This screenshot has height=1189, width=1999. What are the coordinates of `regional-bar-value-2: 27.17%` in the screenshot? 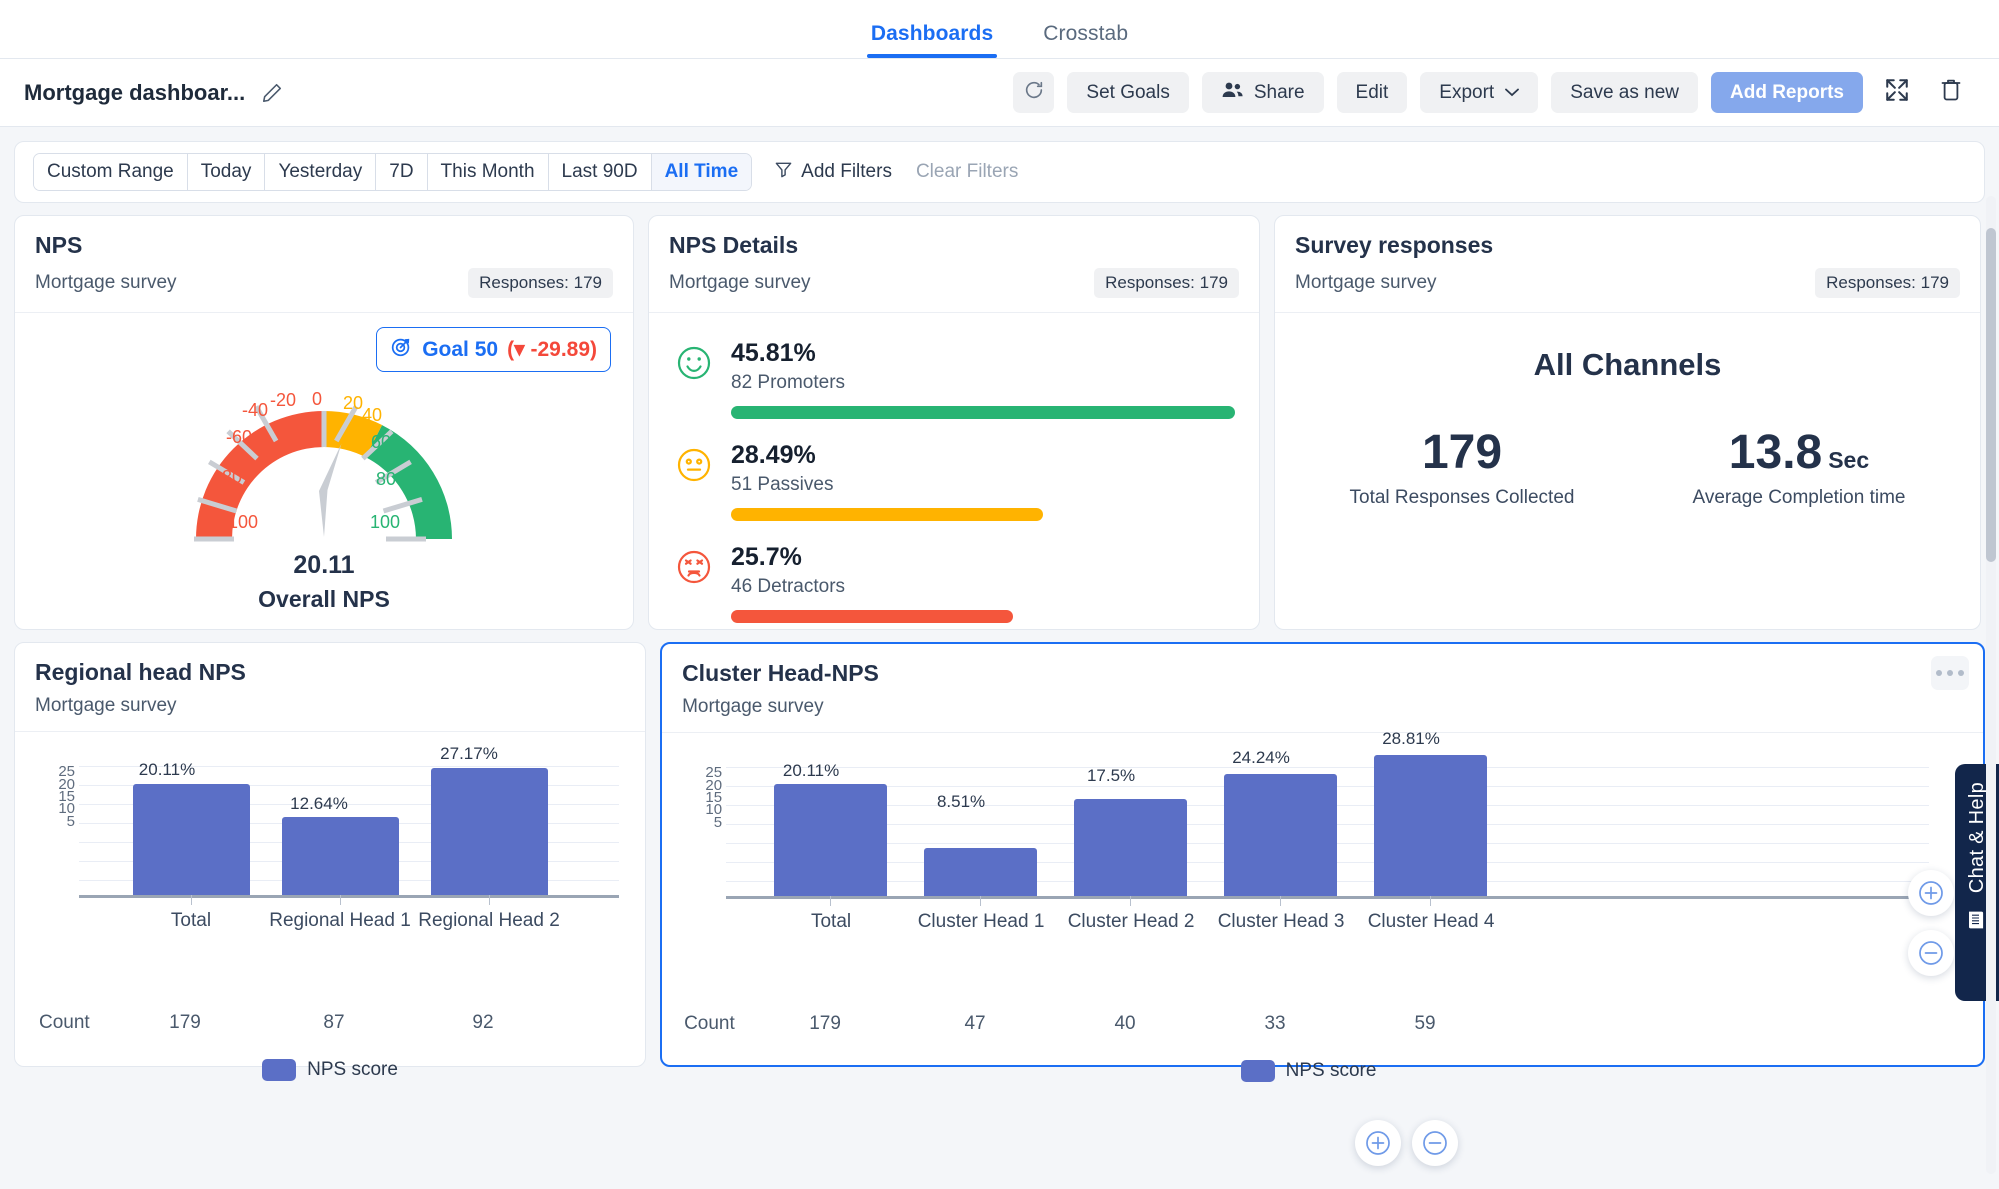 It's located at (469, 753).